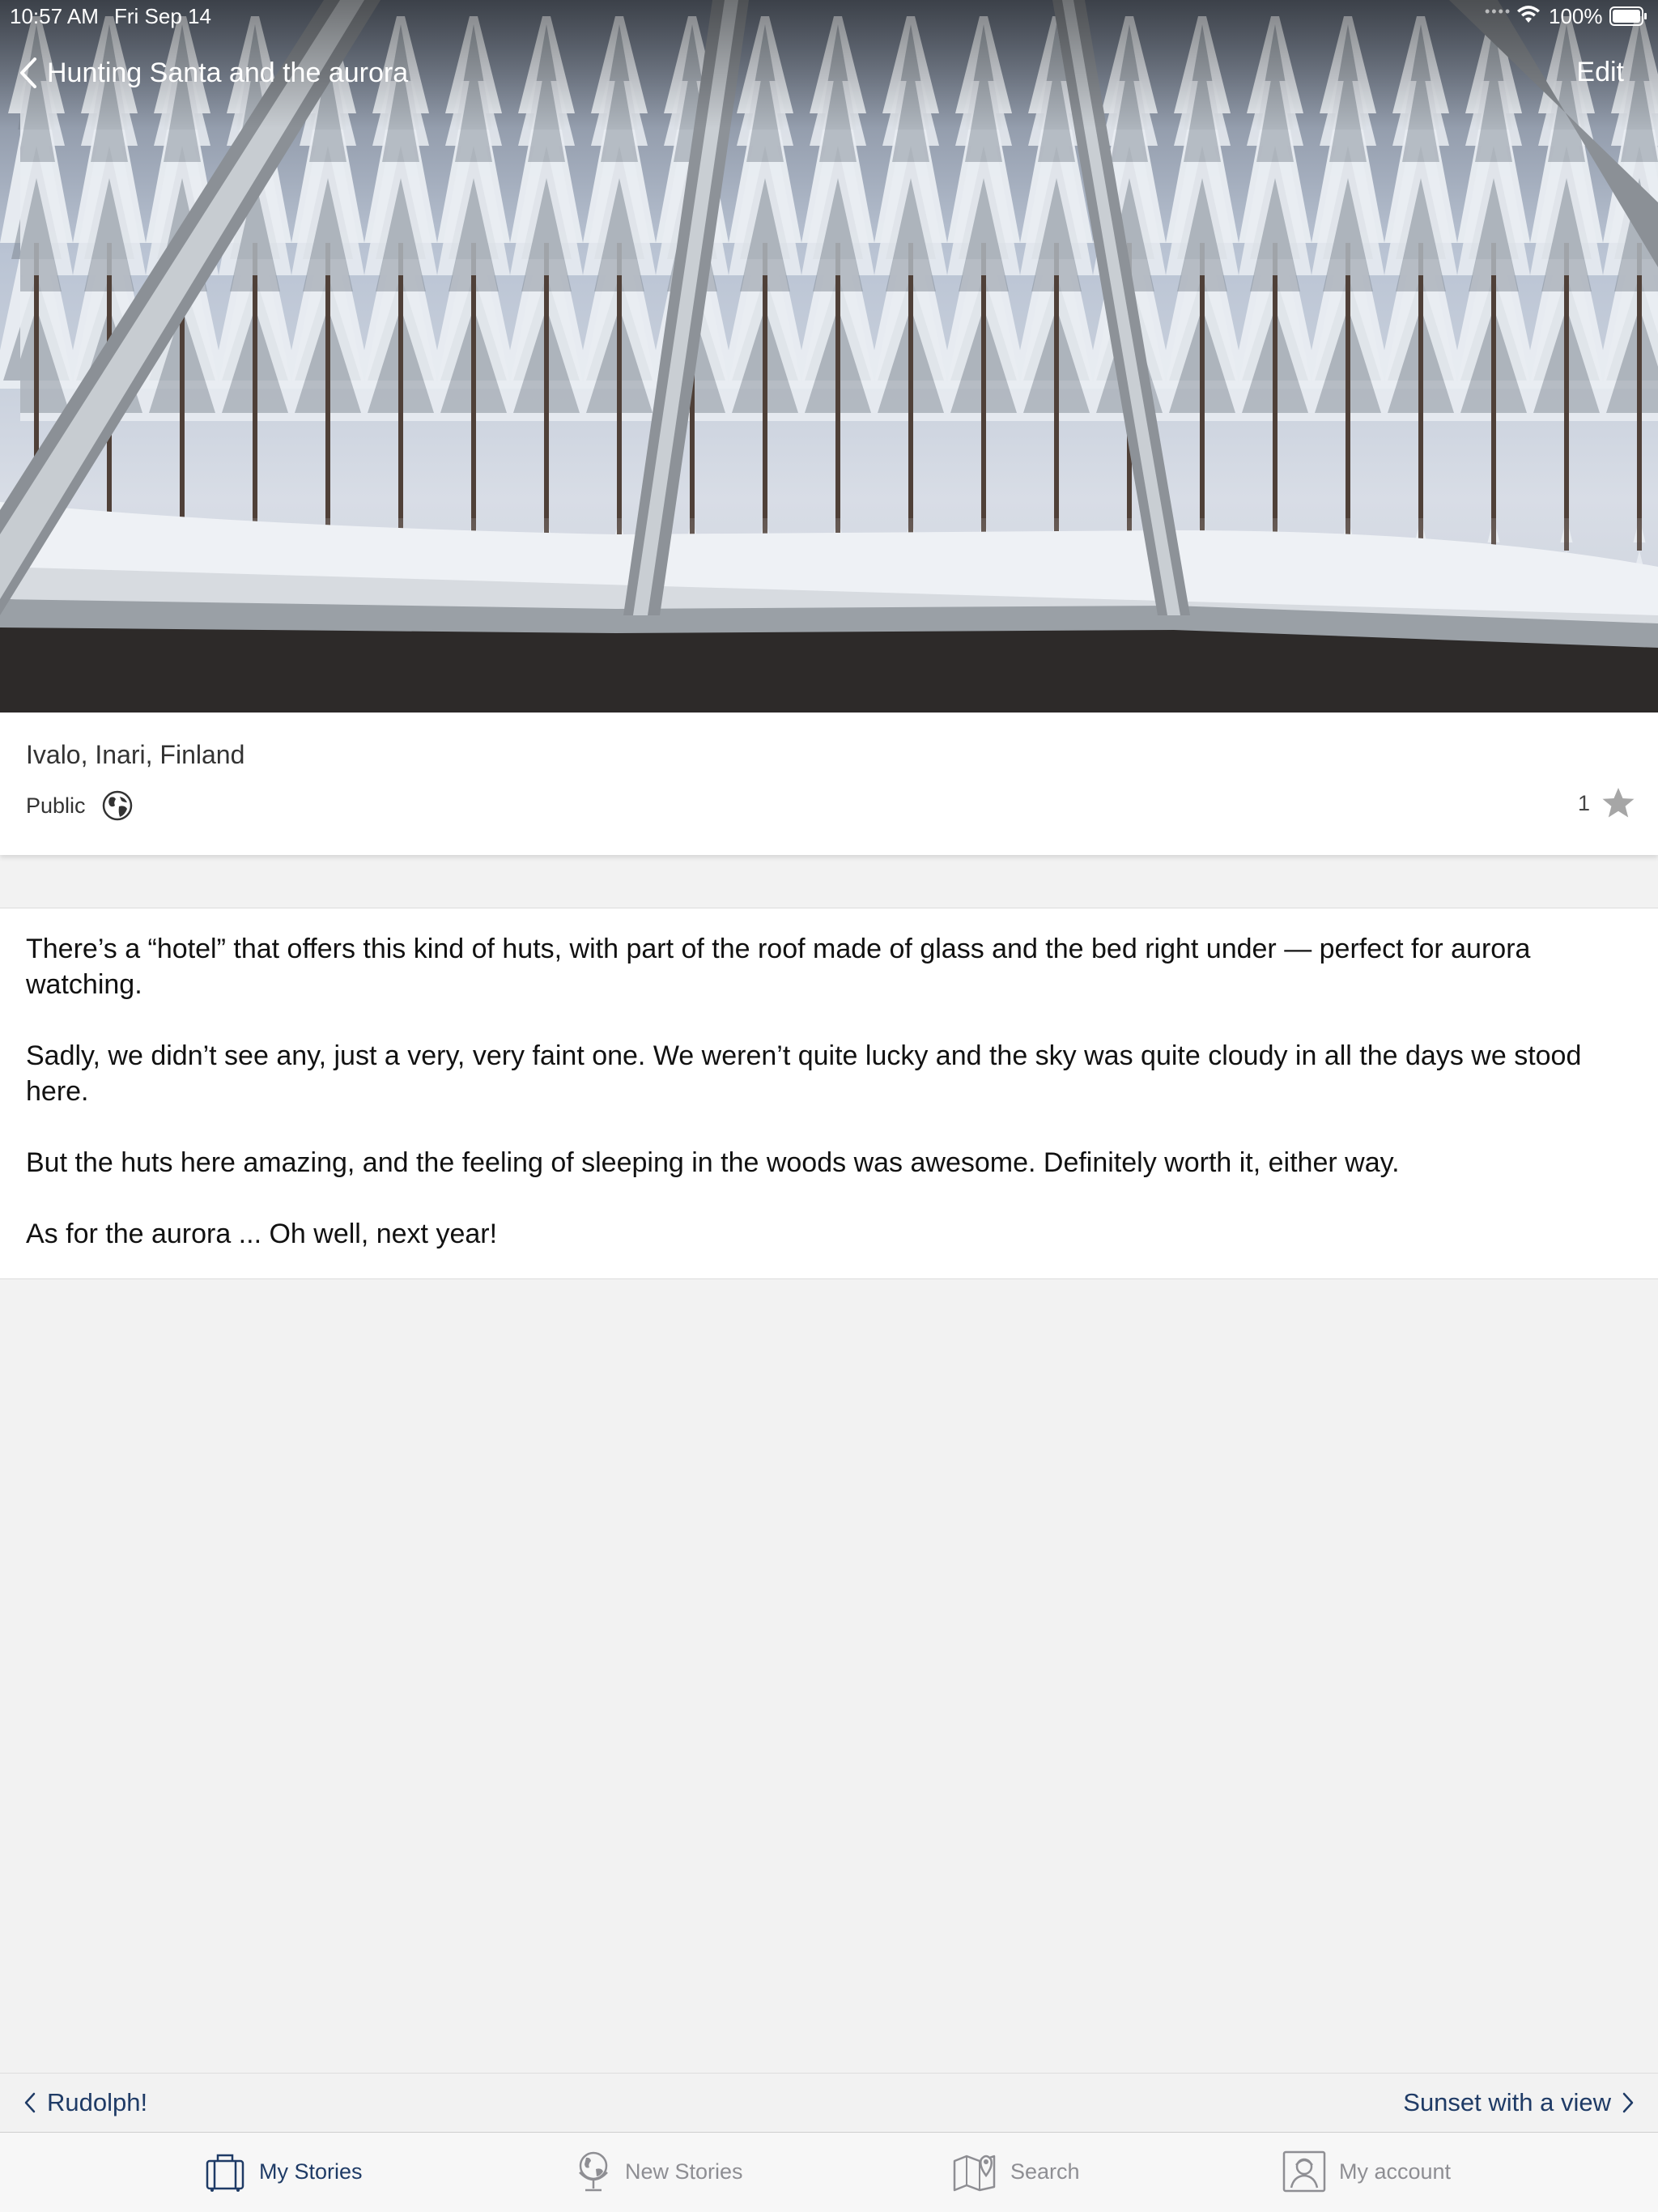 This screenshot has width=1658, height=2212. Describe the element at coordinates (1628, 2102) in the screenshot. I see `chevron-right-icon` at that location.